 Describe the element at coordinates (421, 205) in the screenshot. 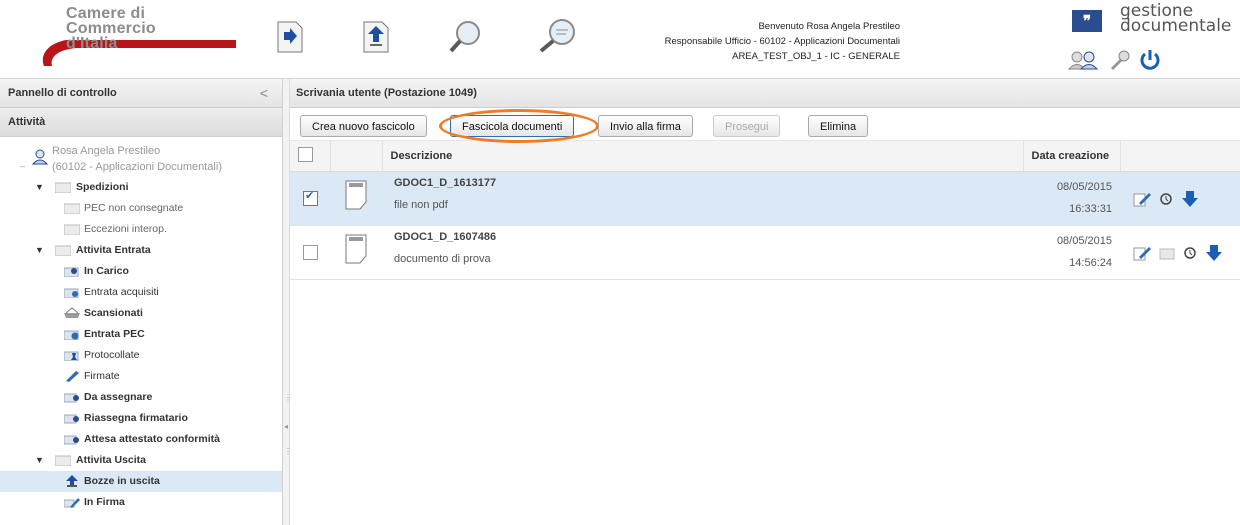

I see `document-description: file non pdf` at that location.